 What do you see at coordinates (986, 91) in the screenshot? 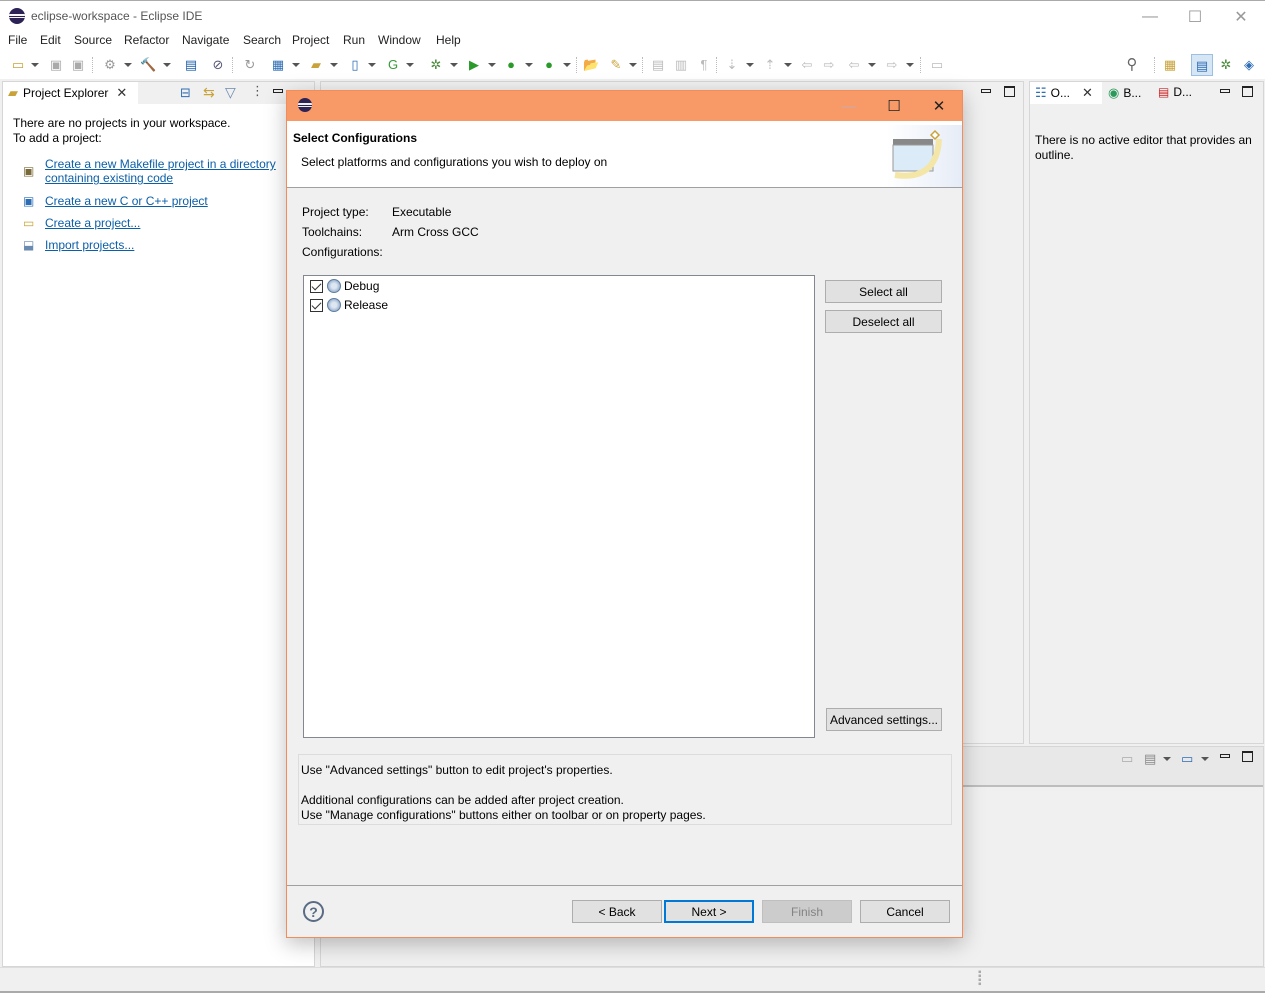
I see `minimize-editor-button` at bounding box center [986, 91].